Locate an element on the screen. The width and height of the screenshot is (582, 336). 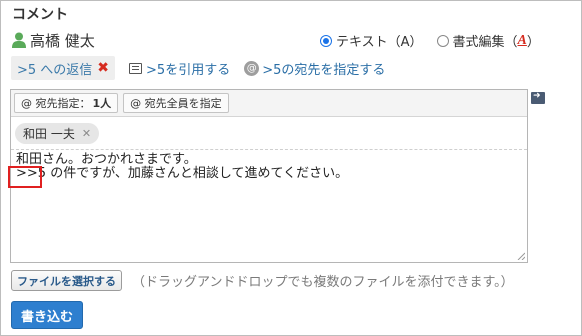
addressee-toolbar: @ 宛先指定： 1人 @ 宛先全員を指定 is located at coordinates (269, 103).